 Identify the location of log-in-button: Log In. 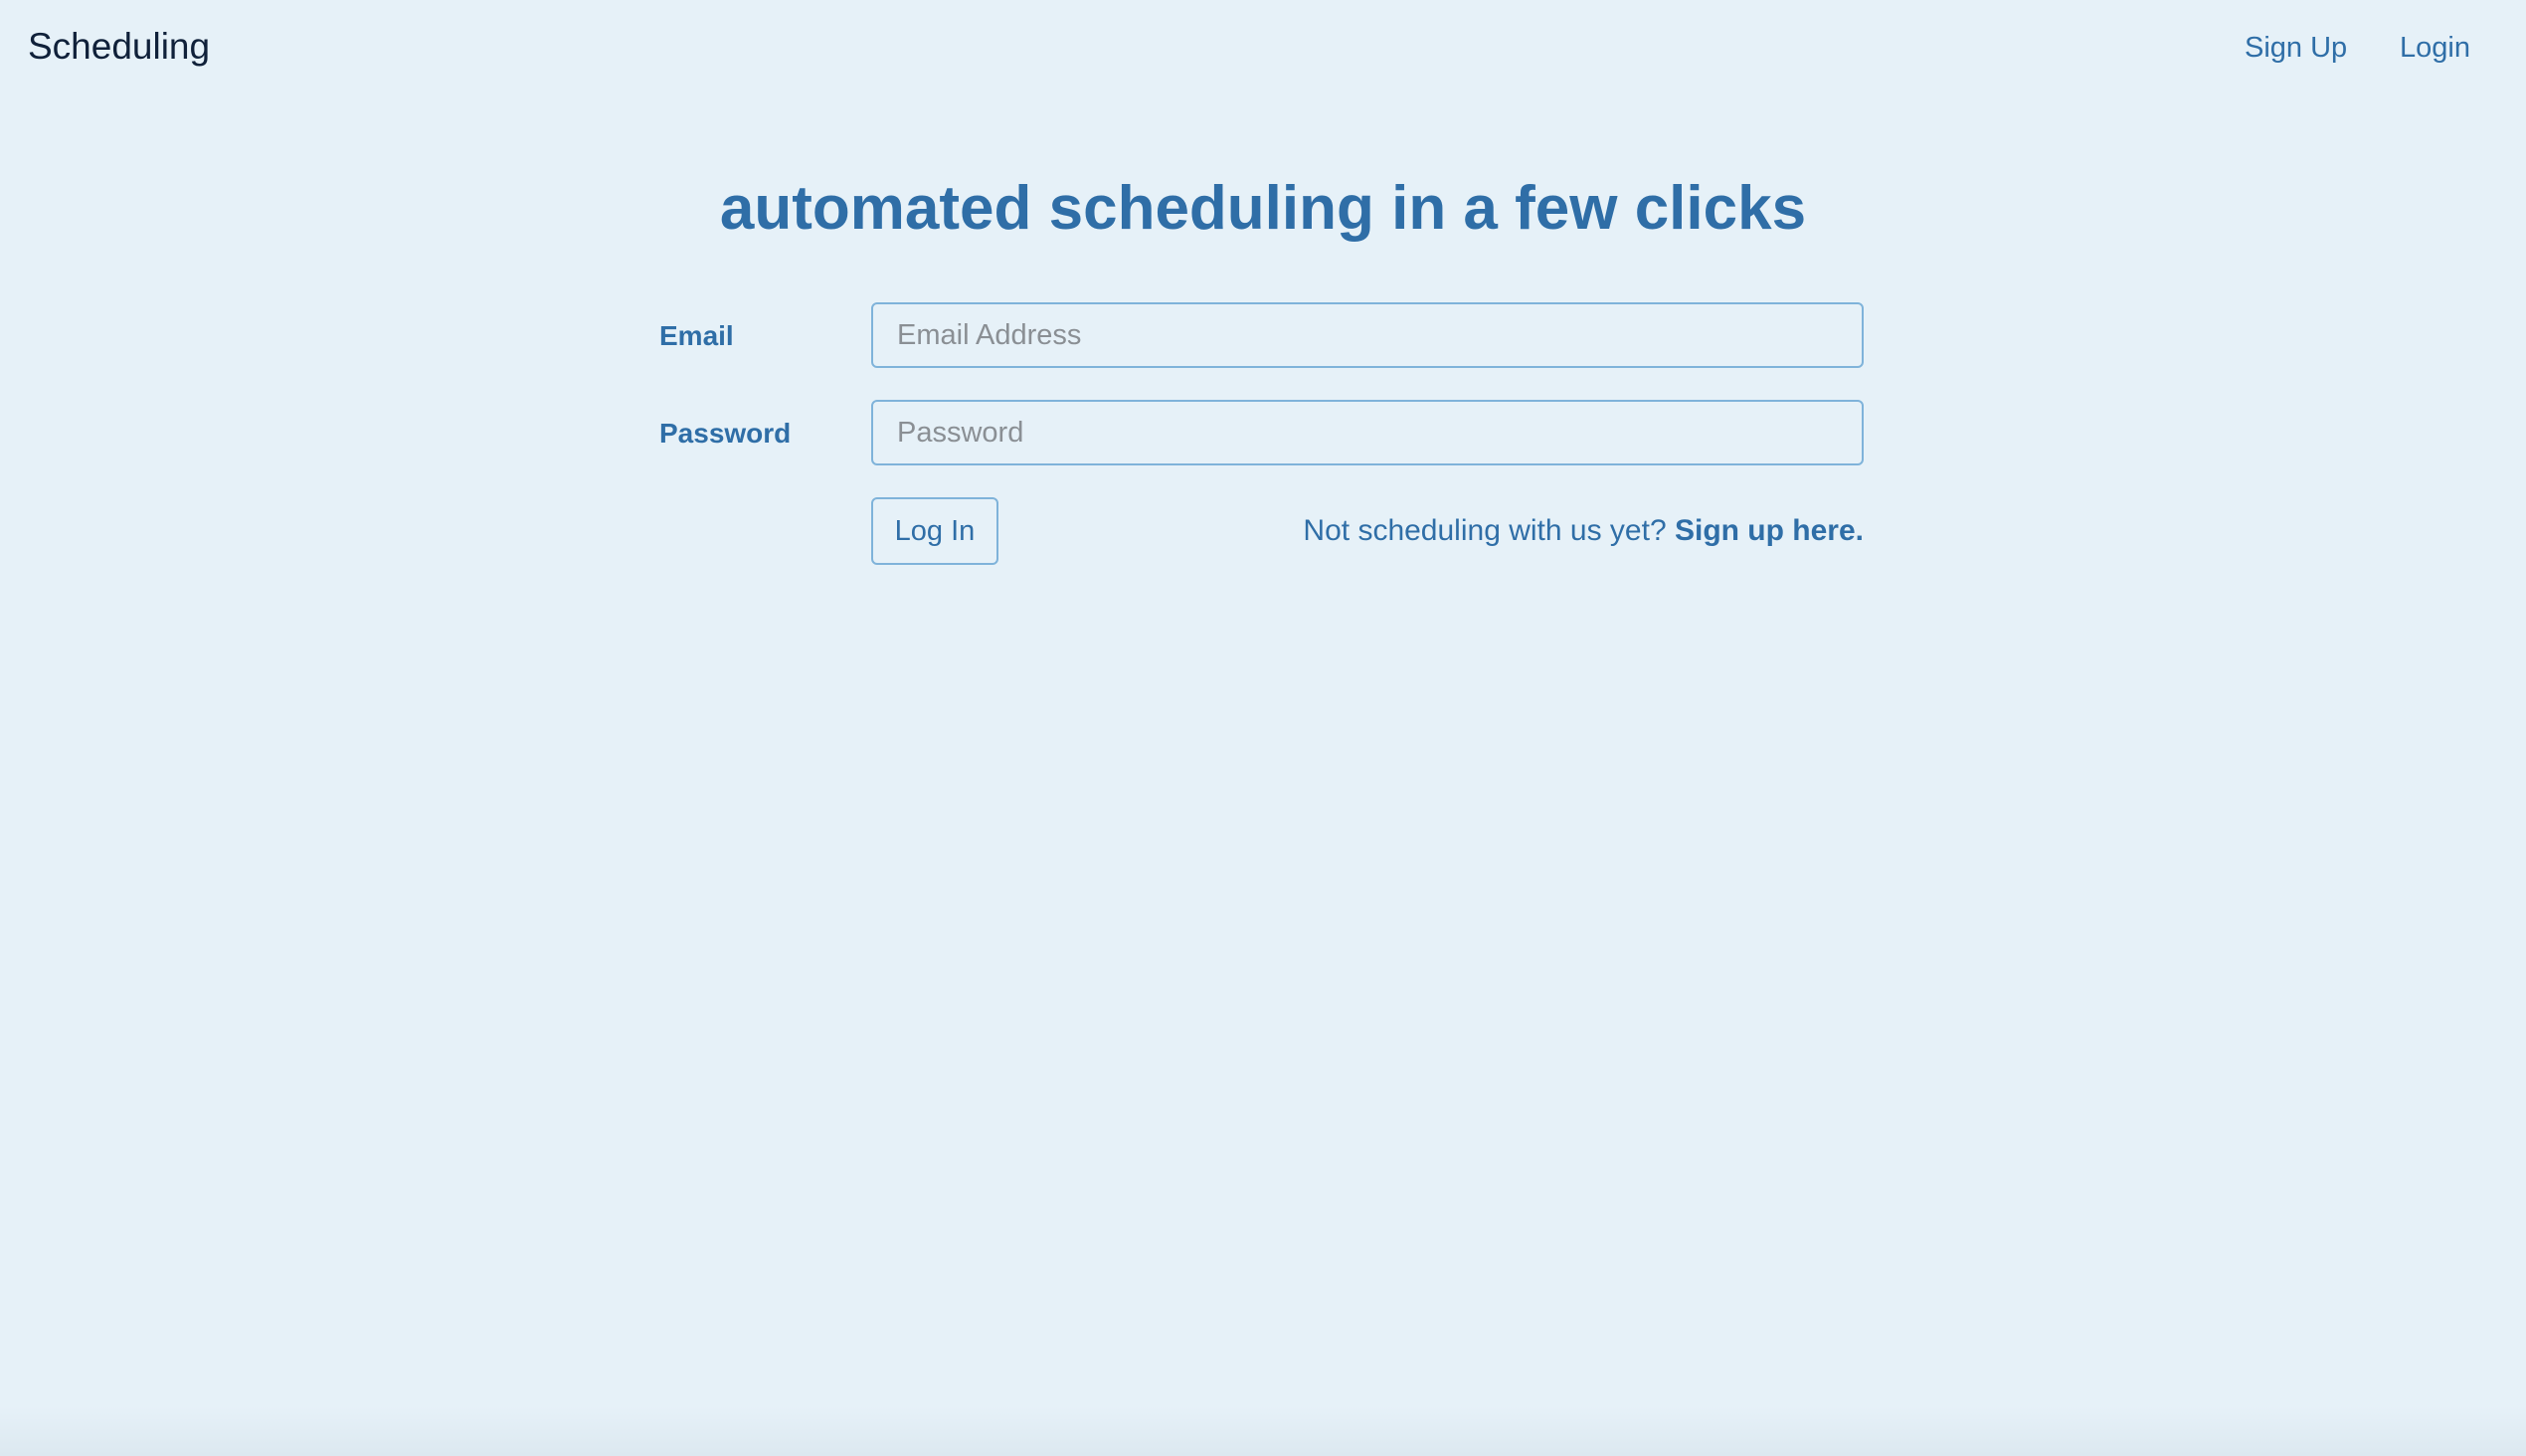
(934, 531).